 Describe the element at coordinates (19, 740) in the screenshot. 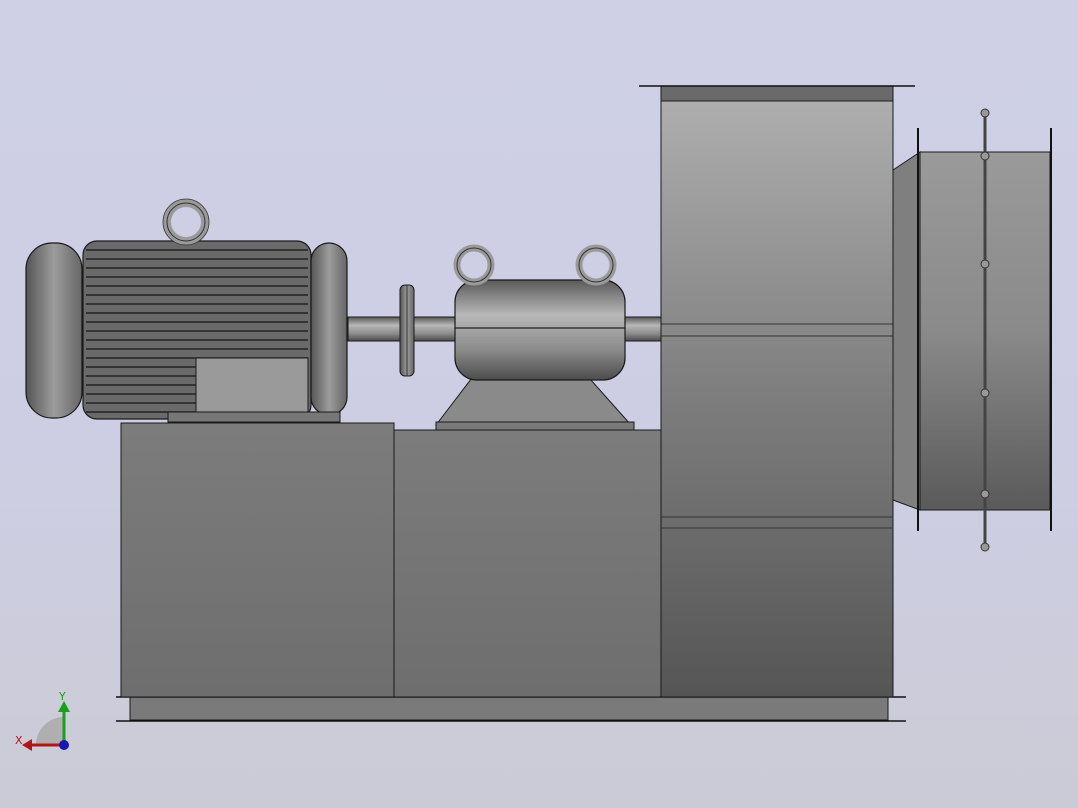

I see `x-axis-label: X` at that location.